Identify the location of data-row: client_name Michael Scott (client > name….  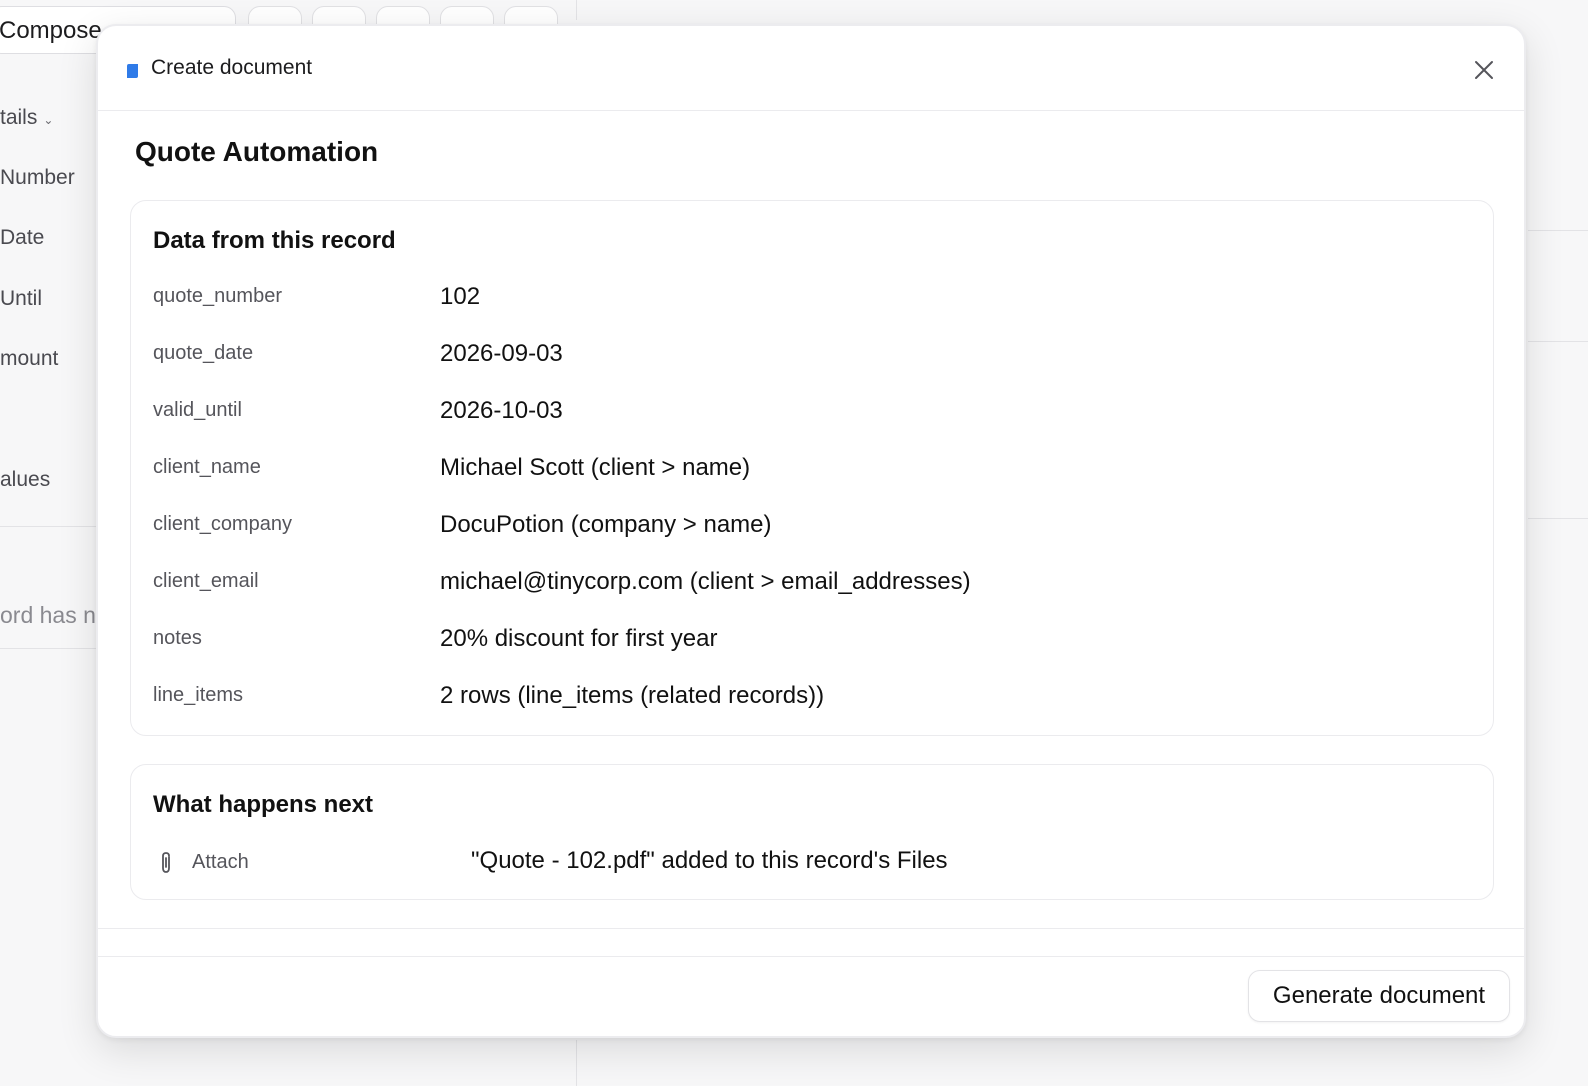
(813, 469).